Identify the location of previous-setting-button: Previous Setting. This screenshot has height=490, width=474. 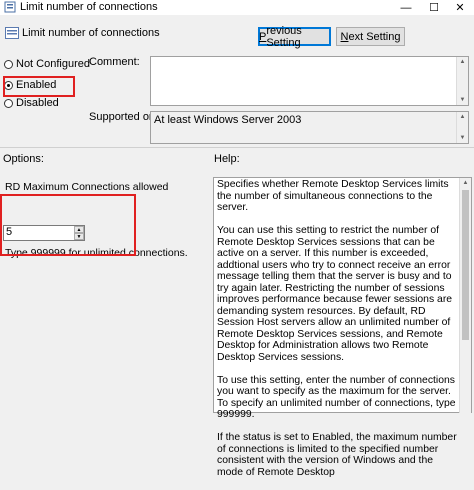
(294, 36).